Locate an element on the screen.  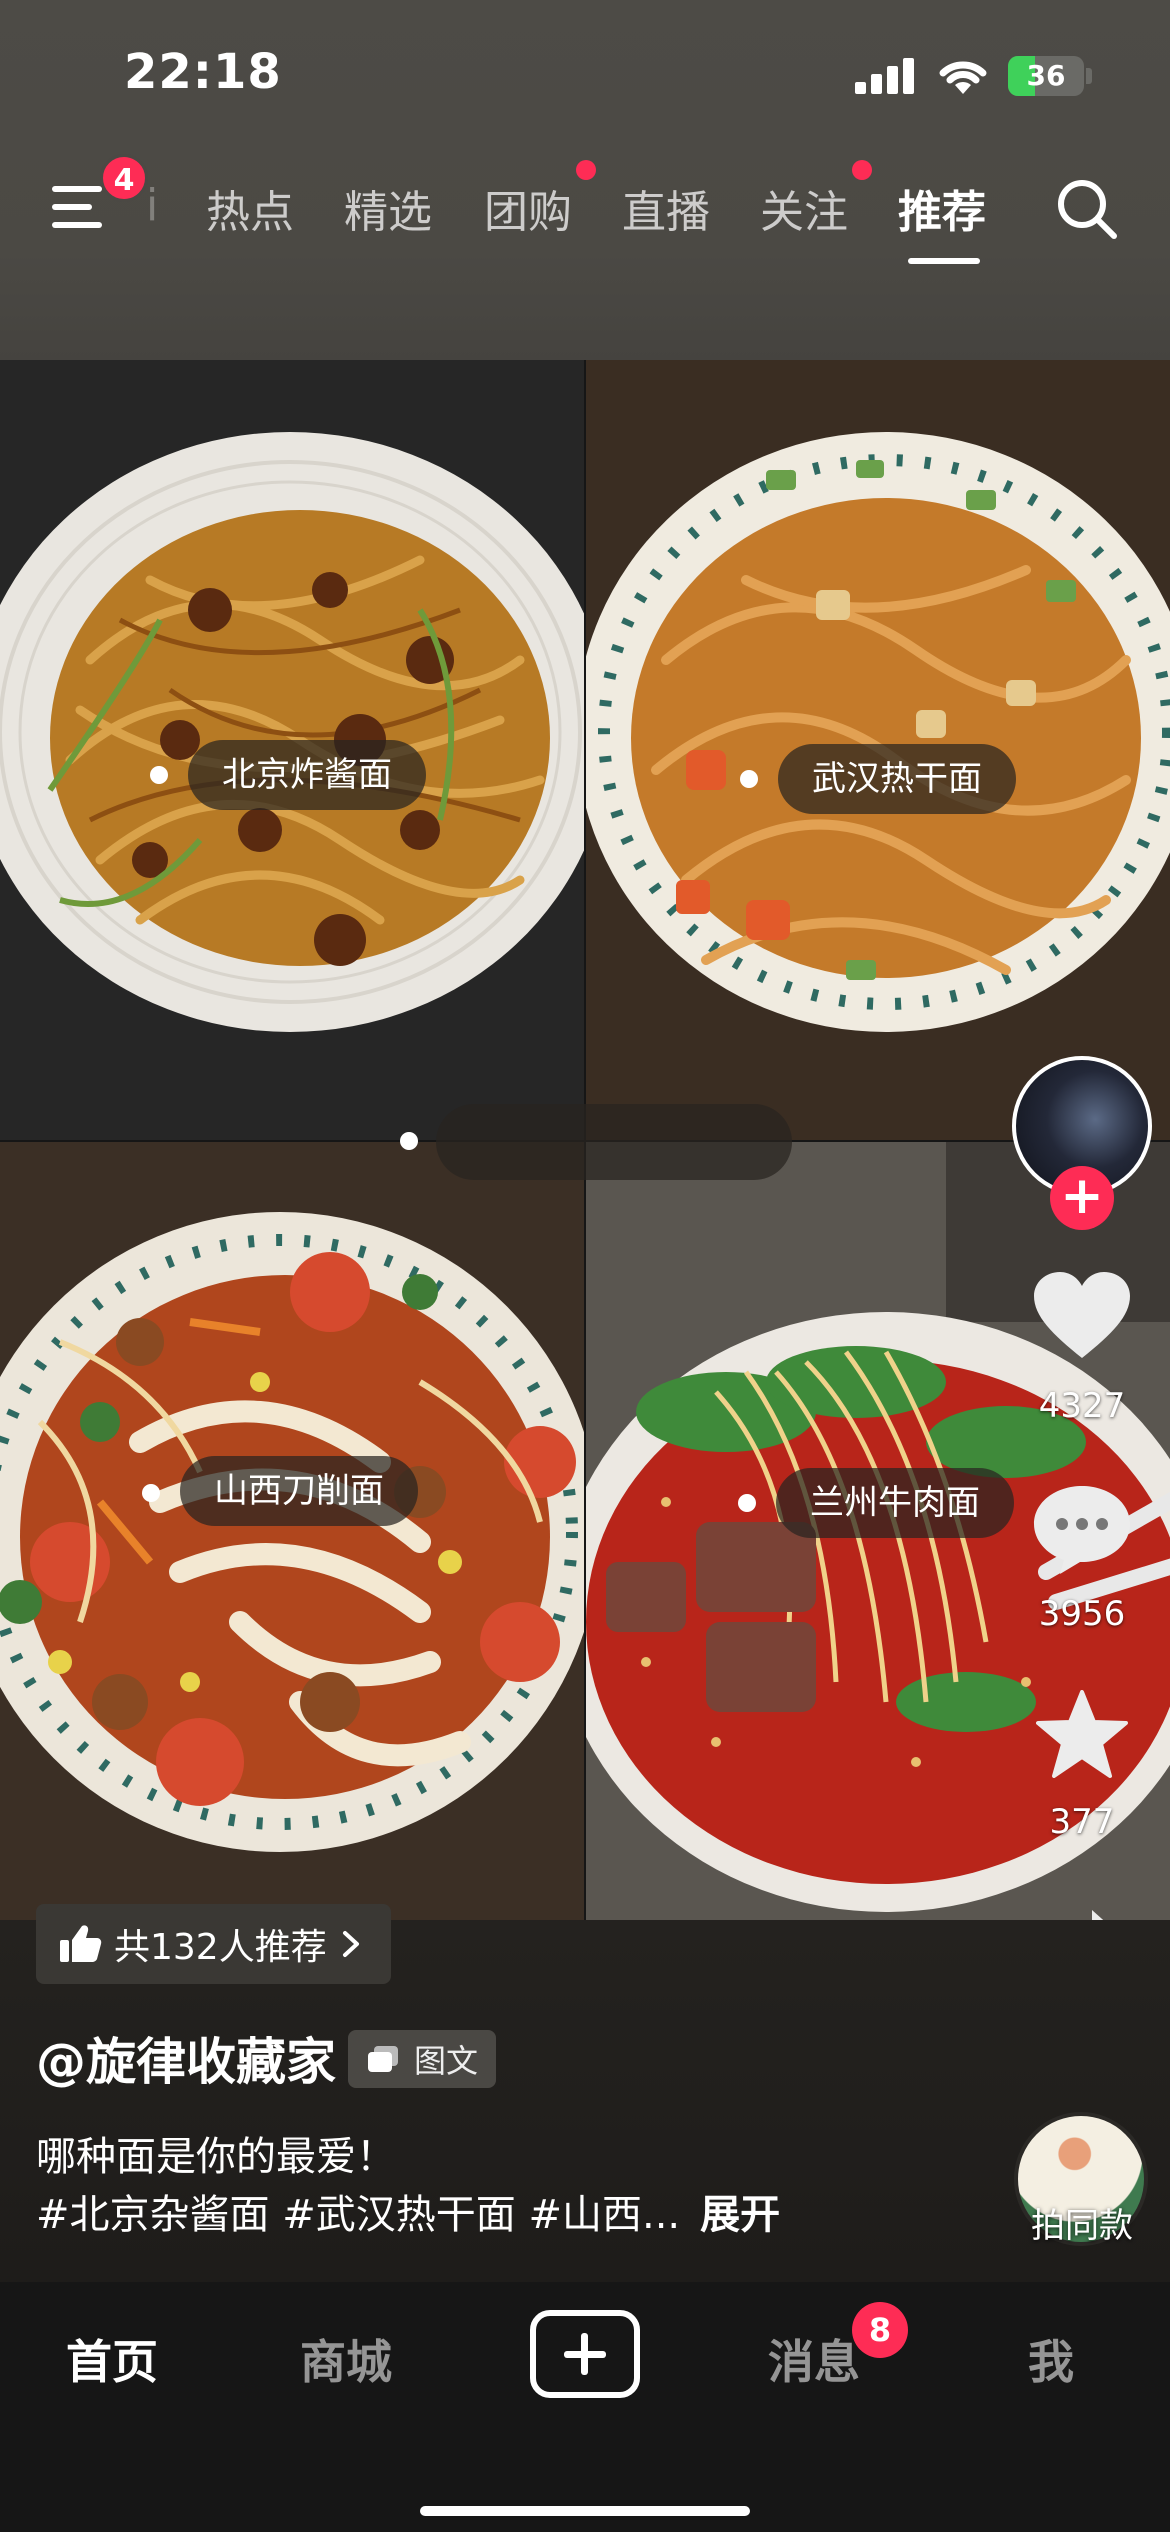
nav-home: 首页 is located at coordinates (112, 2359).